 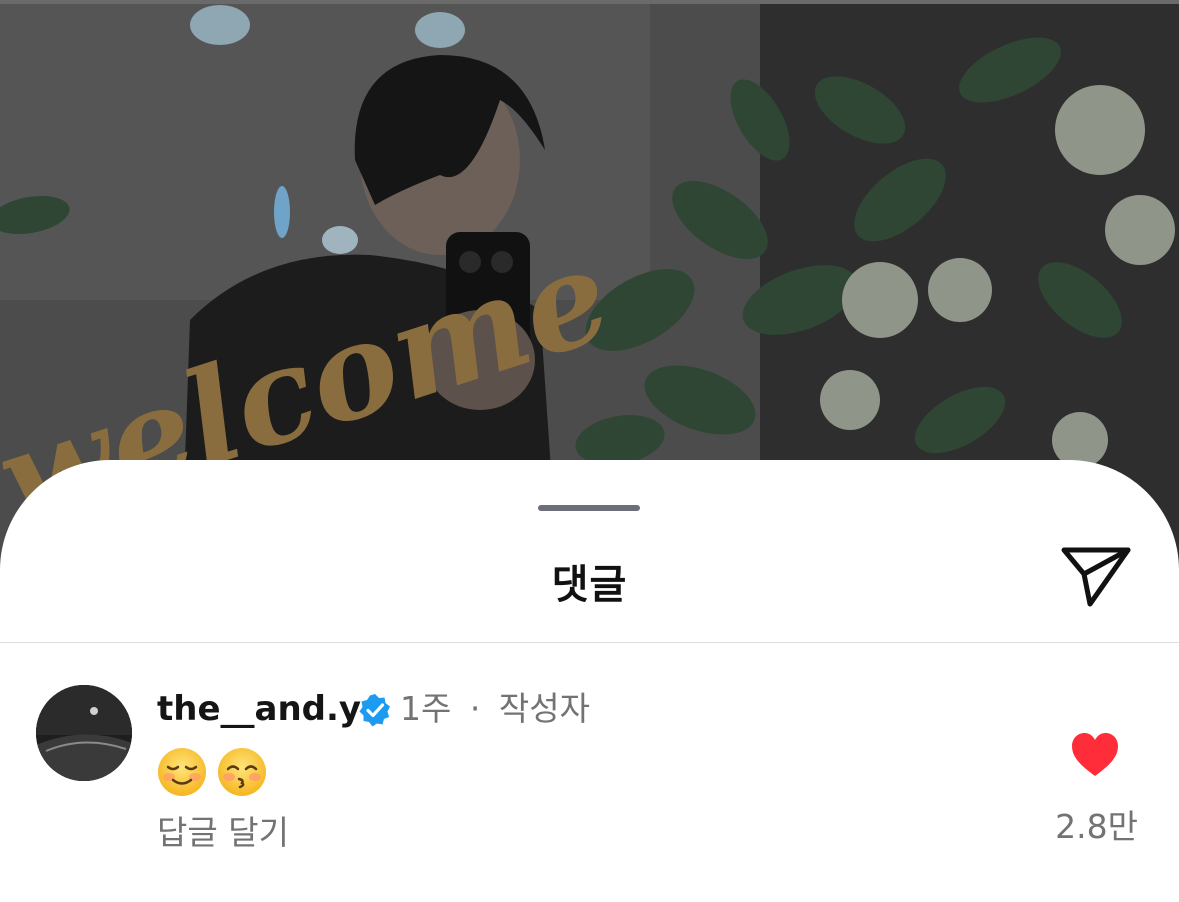 I want to click on comment-username: the__and.y, so click(x=259, y=709).